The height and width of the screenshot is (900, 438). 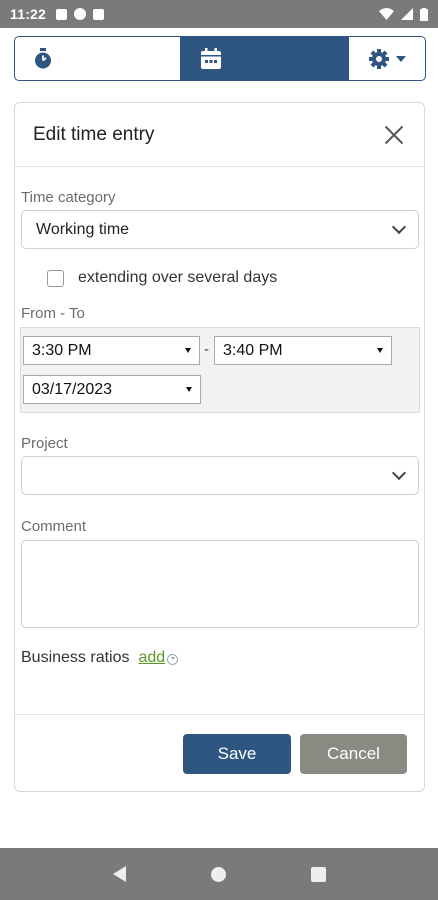 I want to click on wifi-icon, so click(x=386, y=14).